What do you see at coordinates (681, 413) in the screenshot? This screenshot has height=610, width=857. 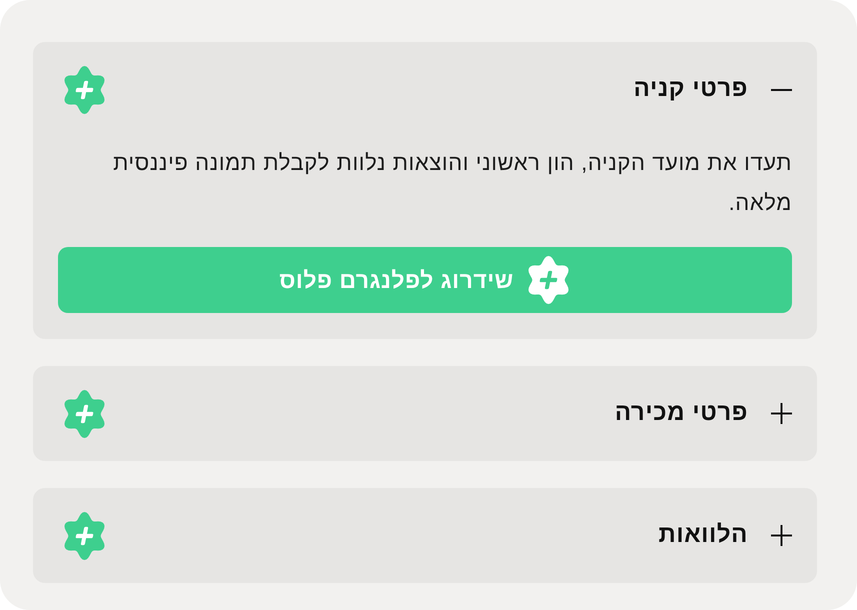 I see `accordion-title: פרטי מכירה` at bounding box center [681, 413].